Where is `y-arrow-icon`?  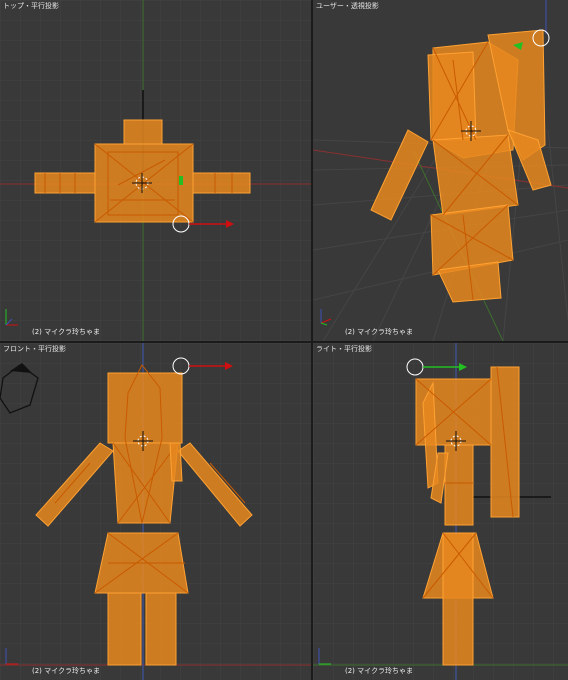
y-arrow-icon is located at coordinates (181, 180).